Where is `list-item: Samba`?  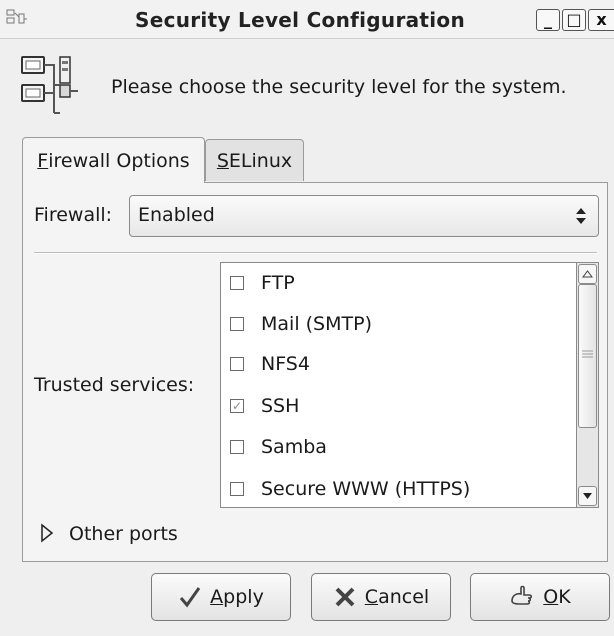
list-item: Samba is located at coordinates (278, 447).